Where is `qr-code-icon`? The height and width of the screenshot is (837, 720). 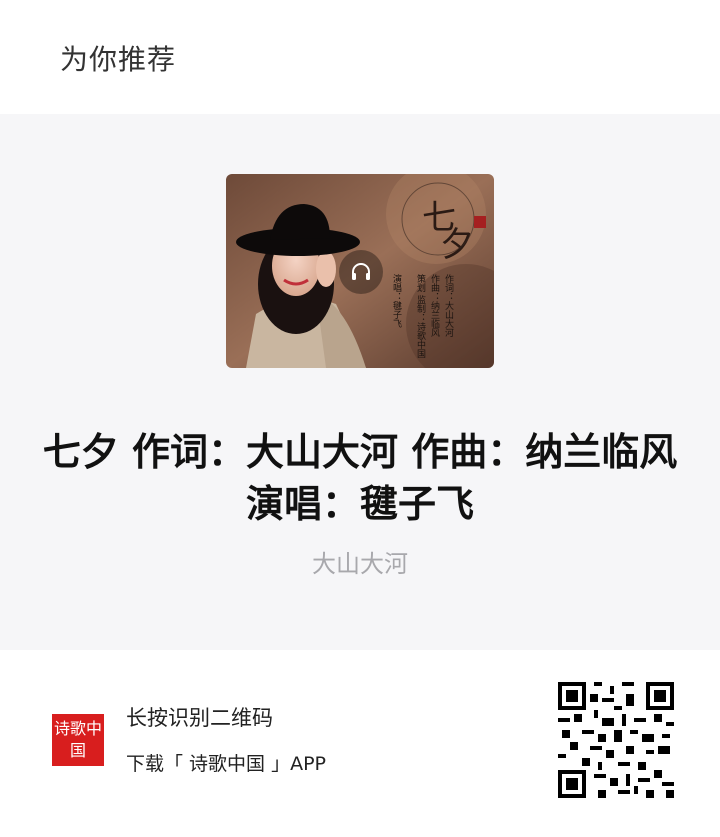
qr-code-icon is located at coordinates (616, 740).